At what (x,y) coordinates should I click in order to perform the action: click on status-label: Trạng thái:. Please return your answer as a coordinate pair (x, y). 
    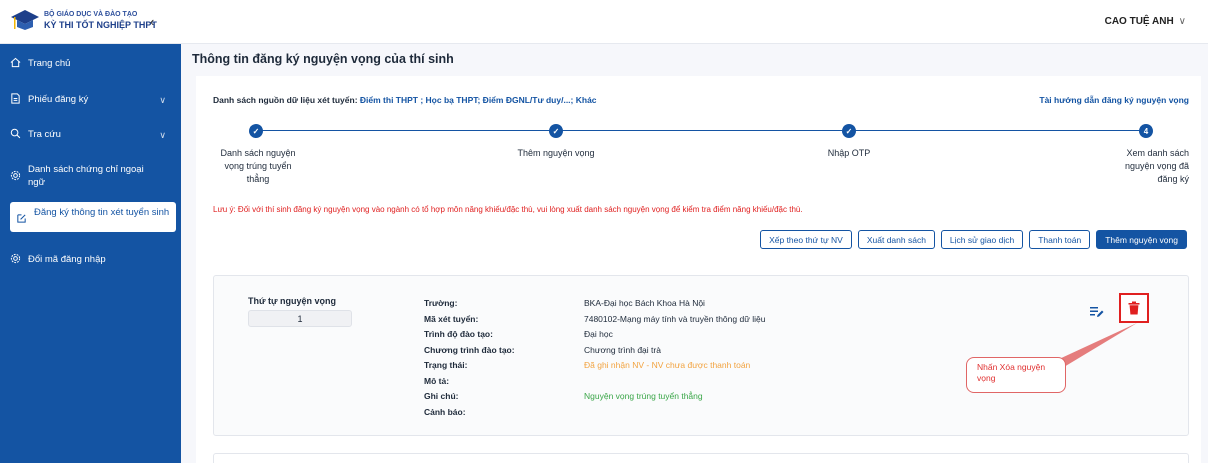
    Looking at the image, I should click on (446, 365).